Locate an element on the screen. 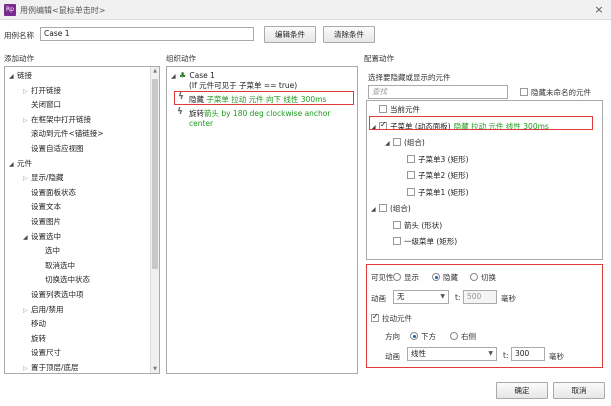 The width and height of the screenshot is (611, 406). widget-item: 子菜单2 (矩形) is located at coordinates (434, 176).